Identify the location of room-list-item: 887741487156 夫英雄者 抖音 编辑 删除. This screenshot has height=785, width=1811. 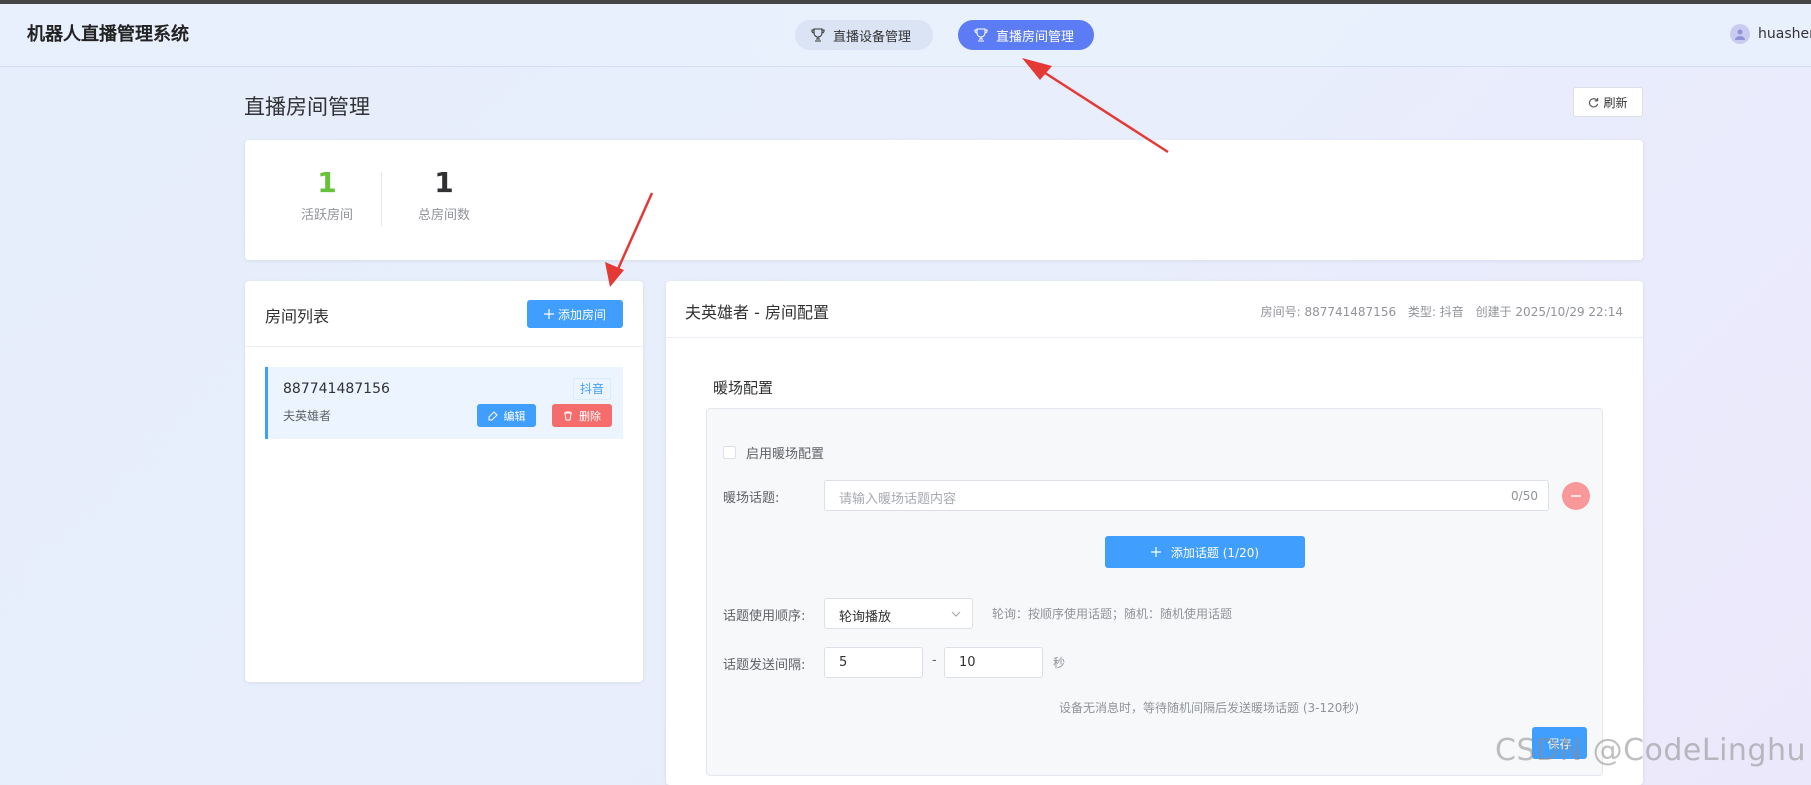
(444, 403).